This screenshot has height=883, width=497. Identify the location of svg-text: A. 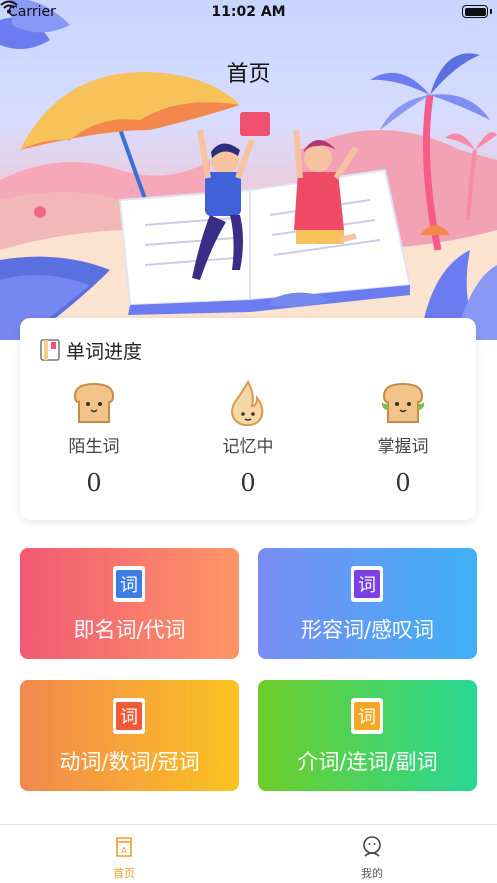
(124, 850).